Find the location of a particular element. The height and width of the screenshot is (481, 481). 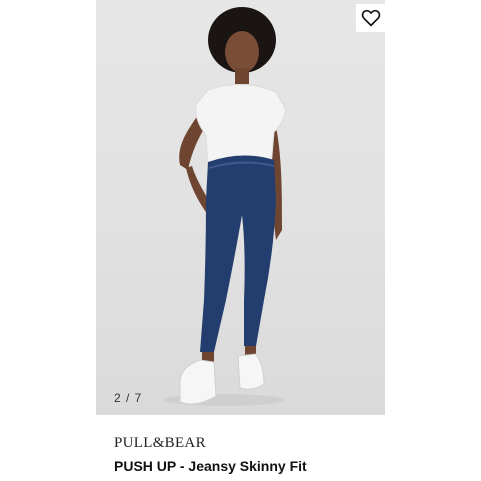

face is located at coordinates (242, 52).